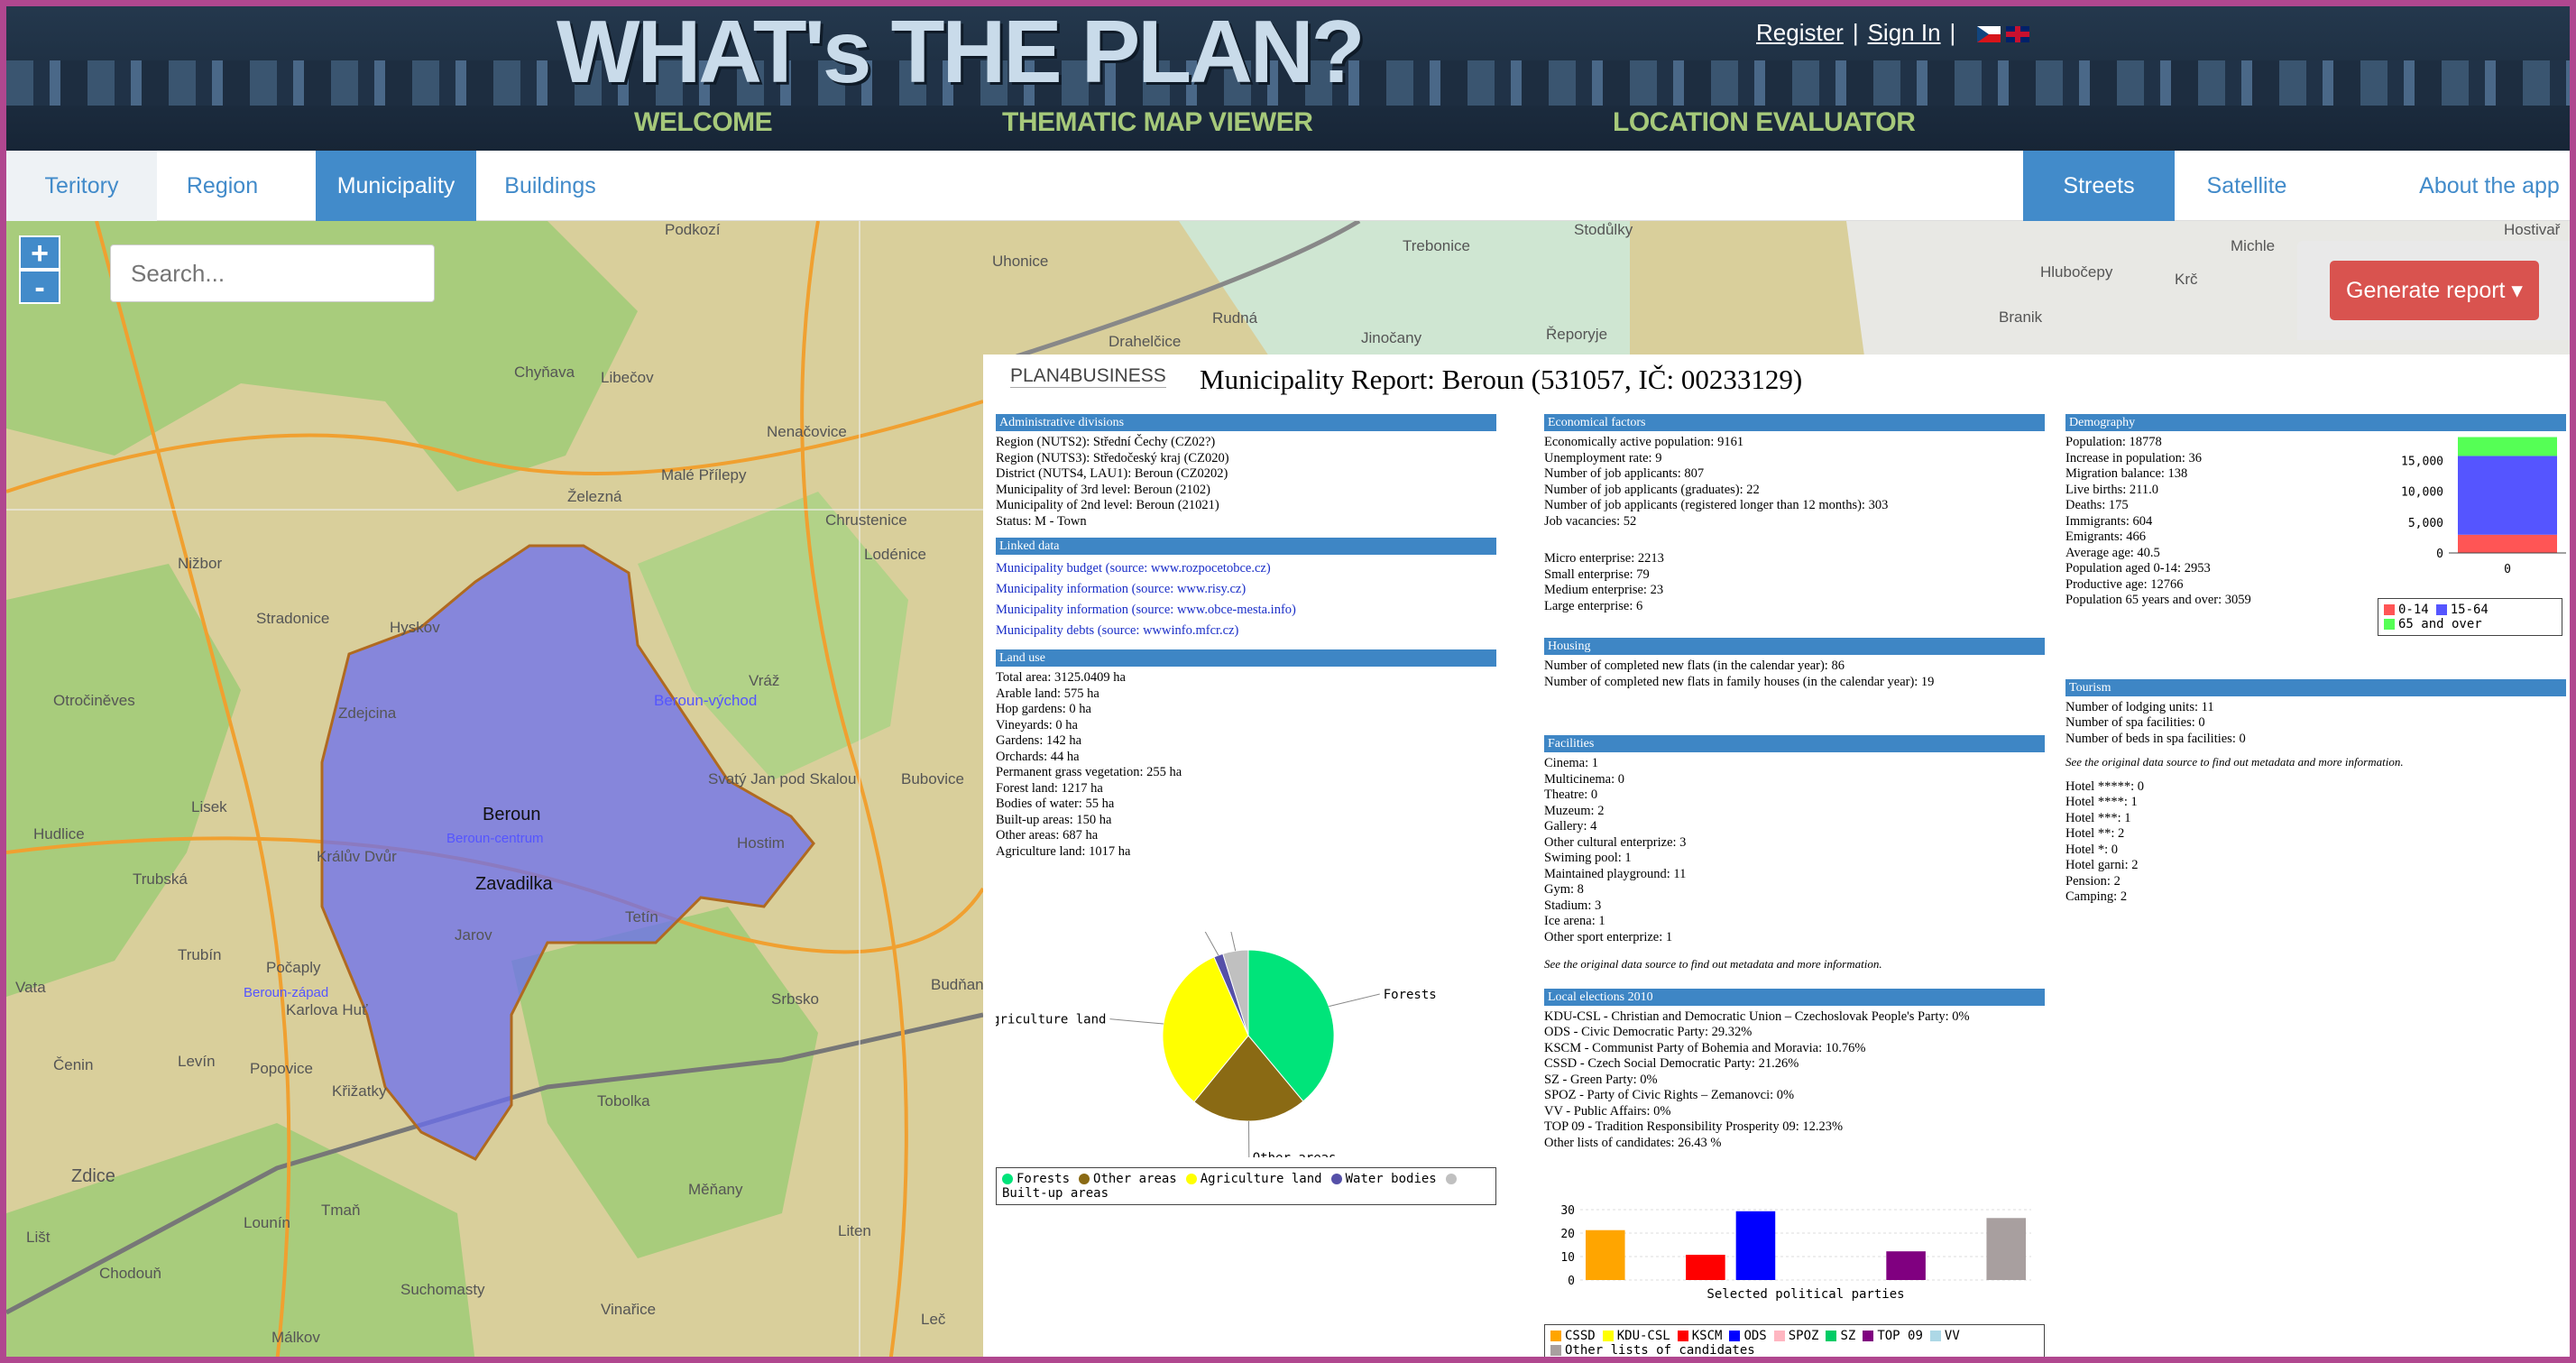 This screenshot has height=1363, width=2576. Describe the element at coordinates (2097, 896) in the screenshot. I see `report-line: Camping: 2` at that location.